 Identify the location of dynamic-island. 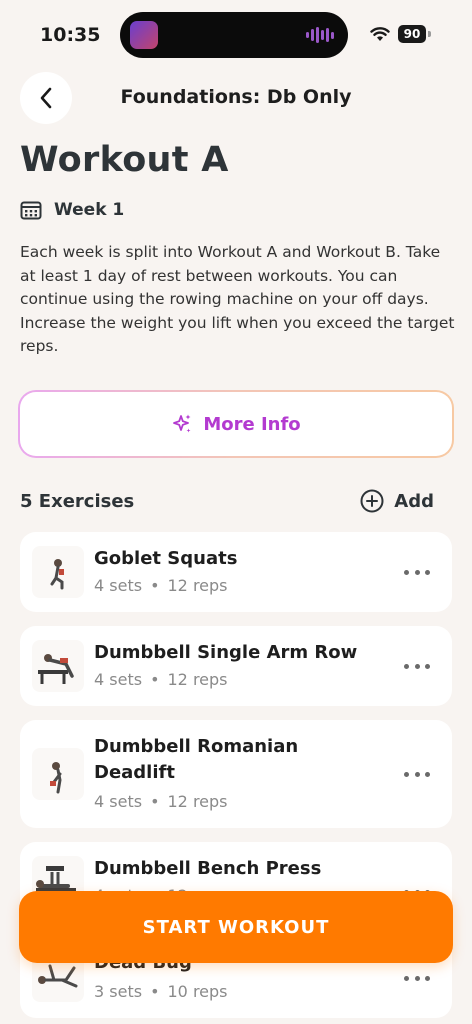
(234, 35).